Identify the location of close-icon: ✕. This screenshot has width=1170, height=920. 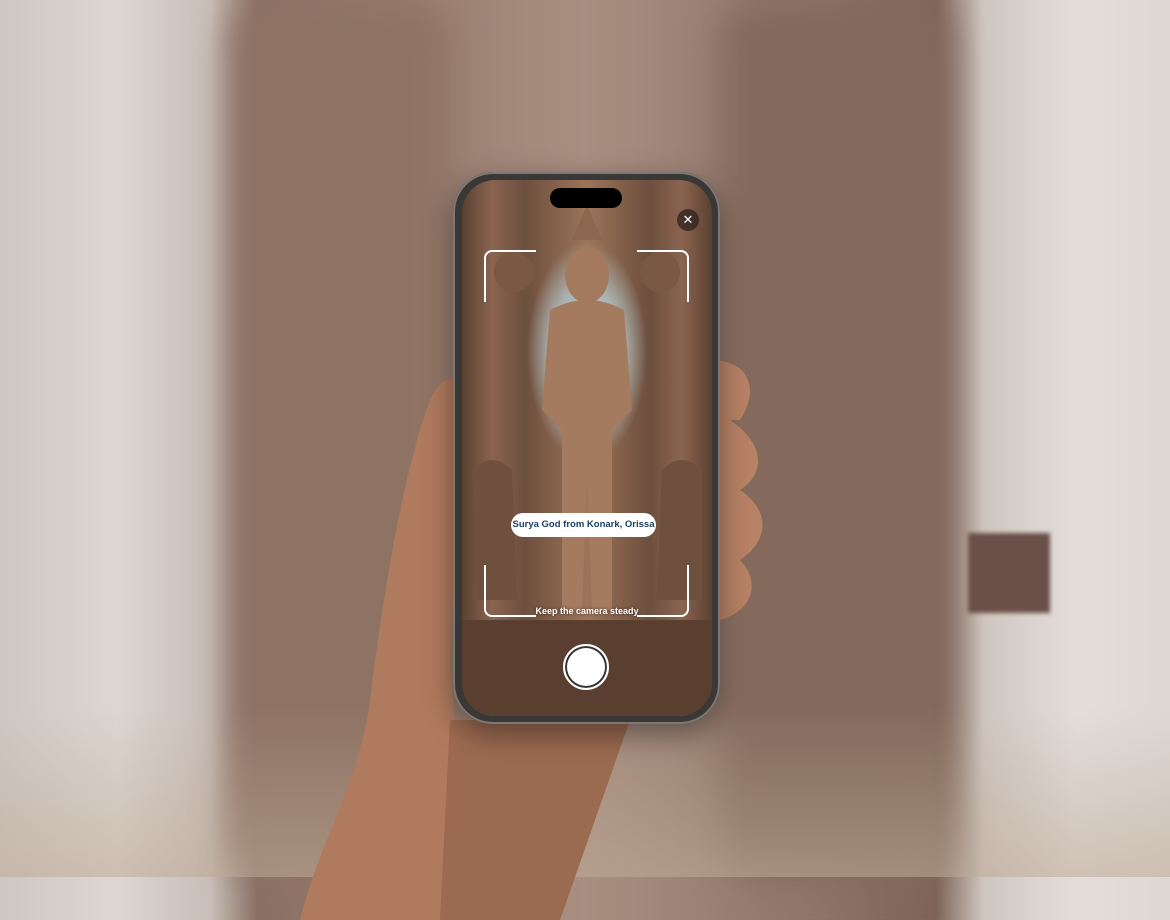
(688, 219).